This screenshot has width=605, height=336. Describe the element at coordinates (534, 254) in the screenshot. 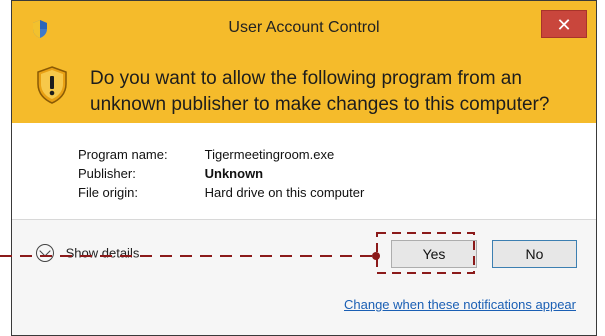

I see `no-button: No` at that location.